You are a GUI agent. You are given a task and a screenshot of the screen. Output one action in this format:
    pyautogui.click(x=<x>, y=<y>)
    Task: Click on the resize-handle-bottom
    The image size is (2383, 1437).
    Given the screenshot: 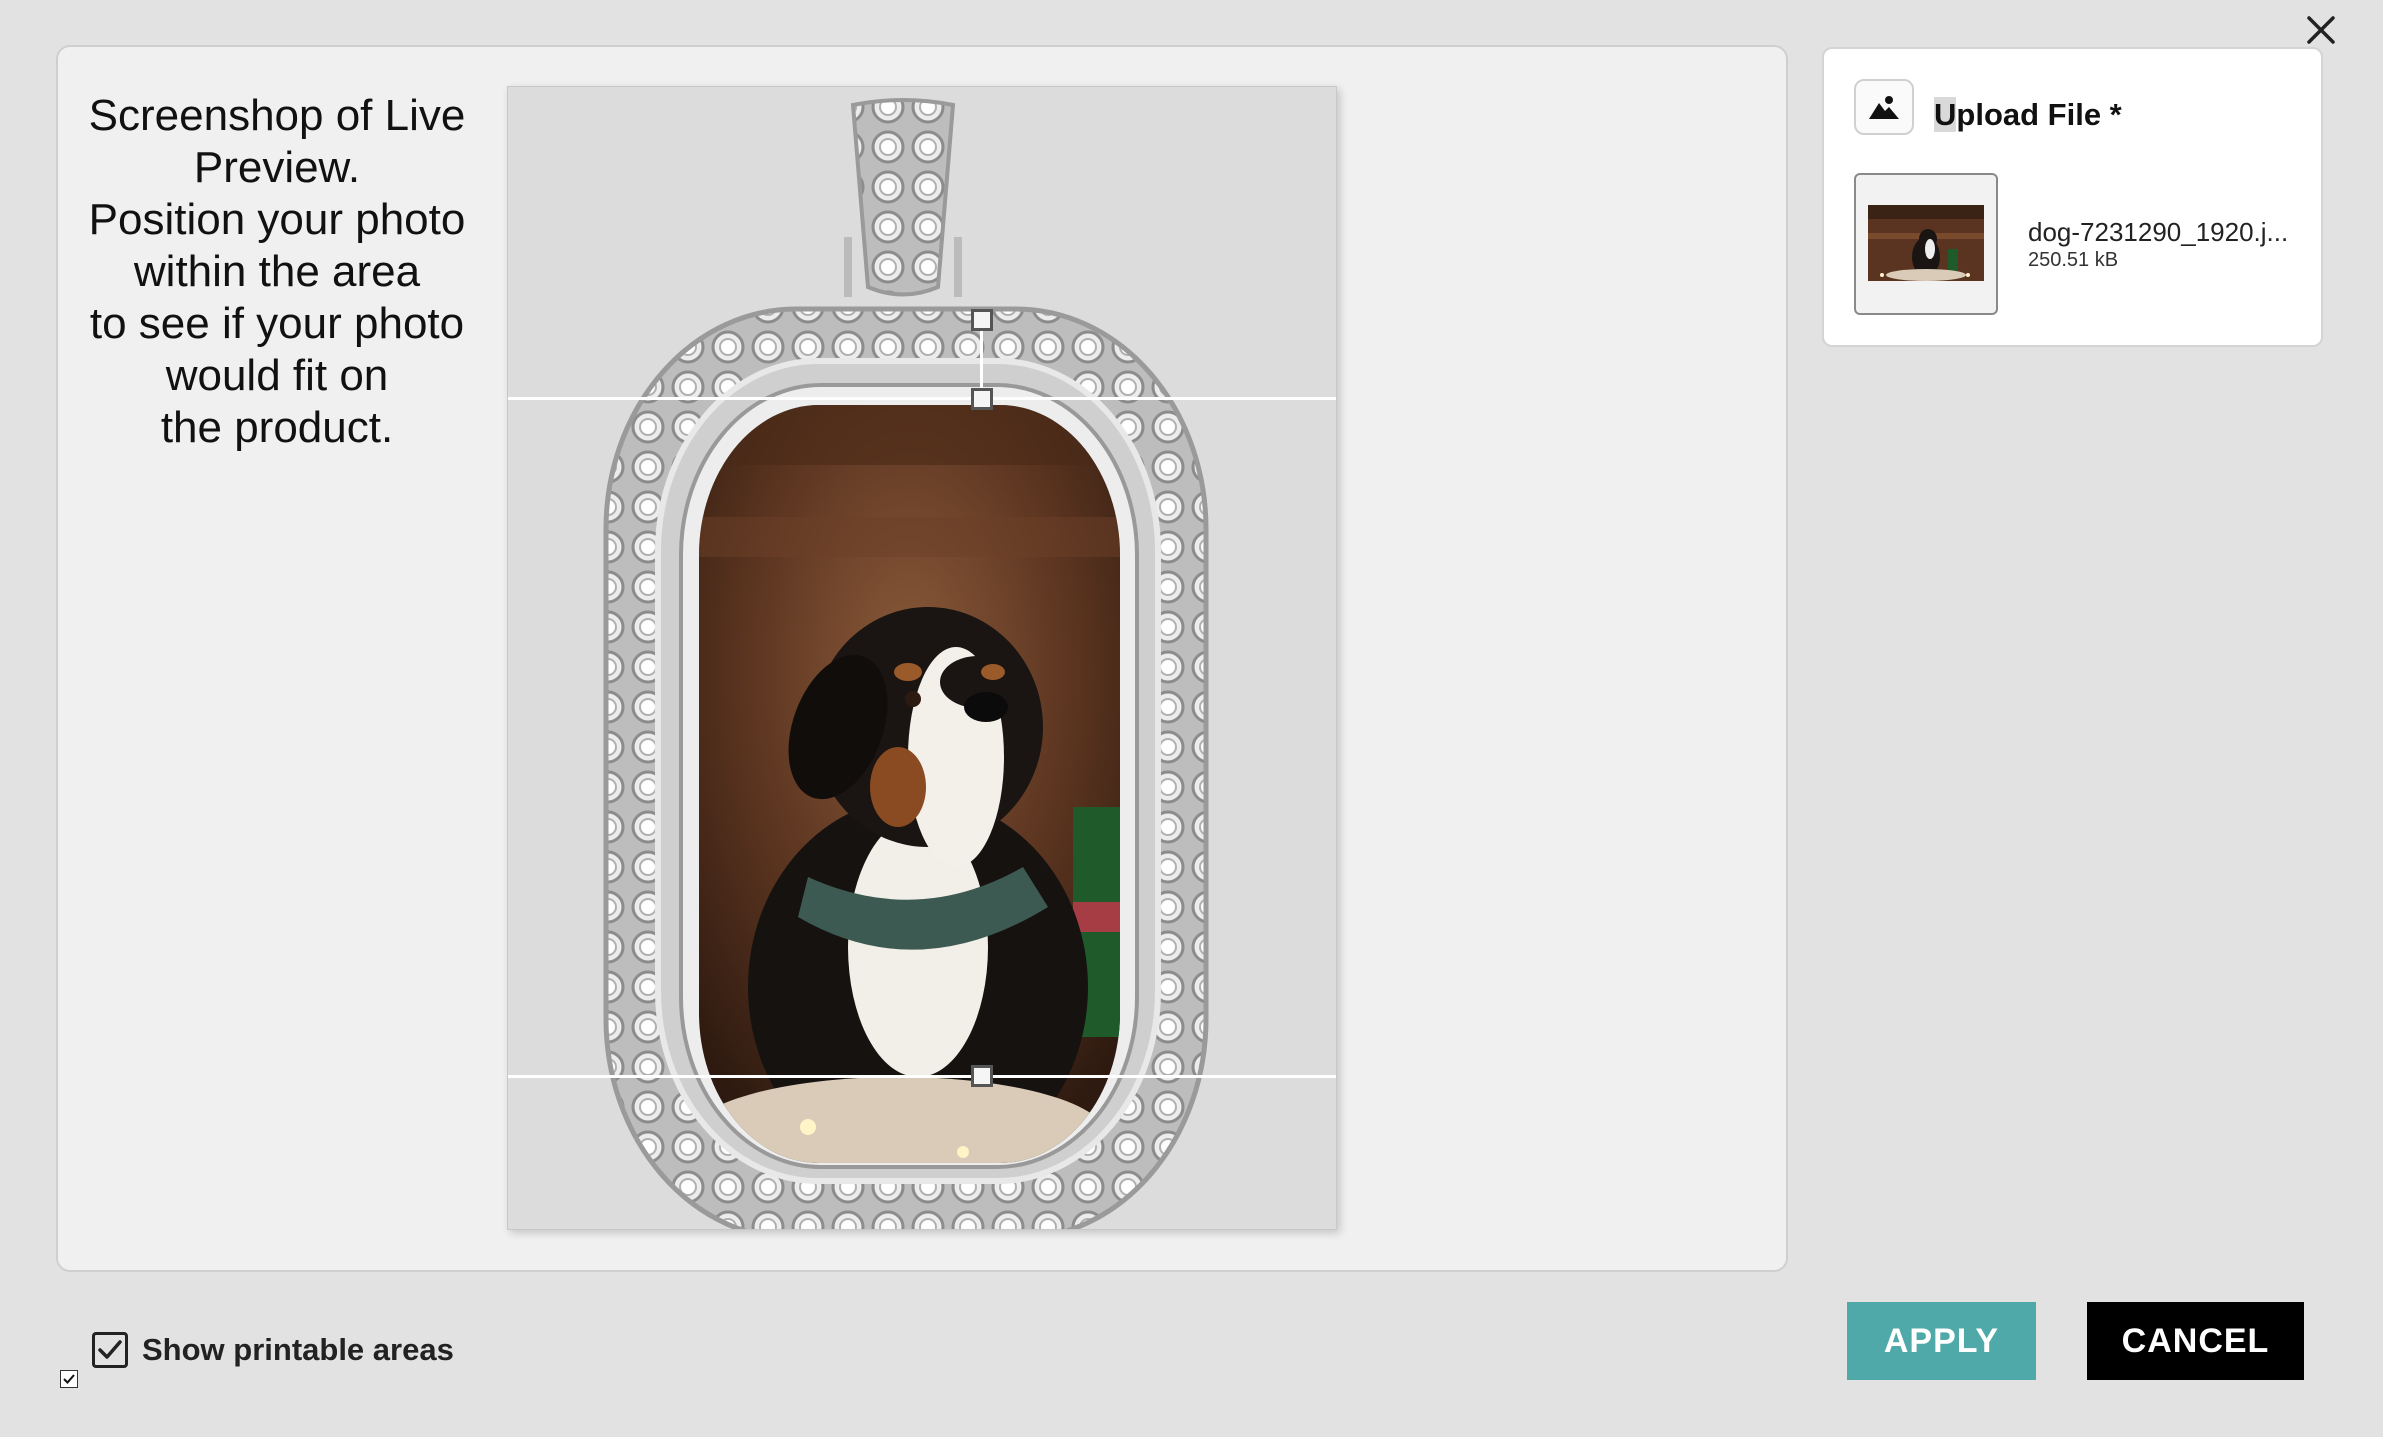 What is the action you would take?
    pyautogui.click(x=982, y=1076)
    